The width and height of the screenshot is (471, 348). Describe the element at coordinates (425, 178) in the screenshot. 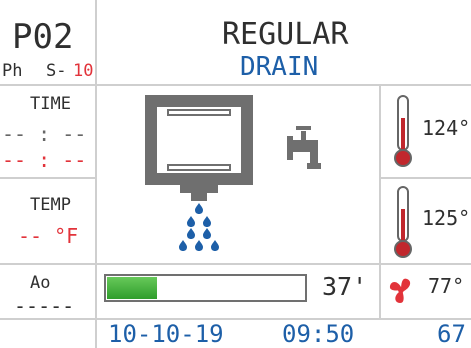

I see `divider-horizontal-right-mid` at that location.